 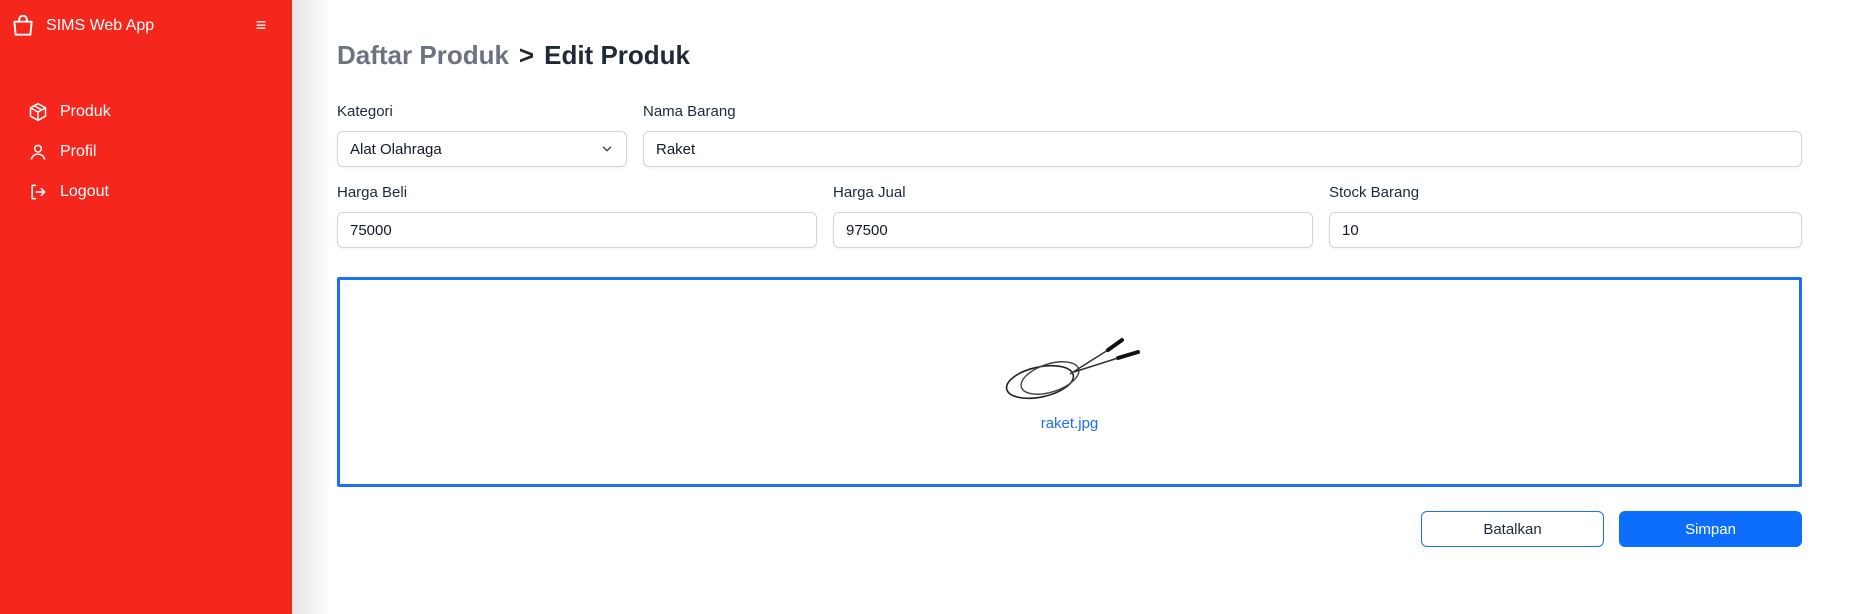 What do you see at coordinates (867, 230) in the screenshot?
I see `harga-jual-value: 97500` at bounding box center [867, 230].